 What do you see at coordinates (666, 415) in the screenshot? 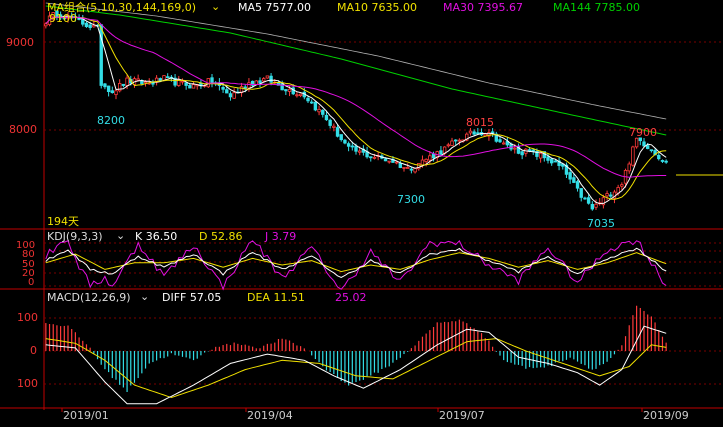
I see `date-label-2019-09: 2019/09` at bounding box center [666, 415].